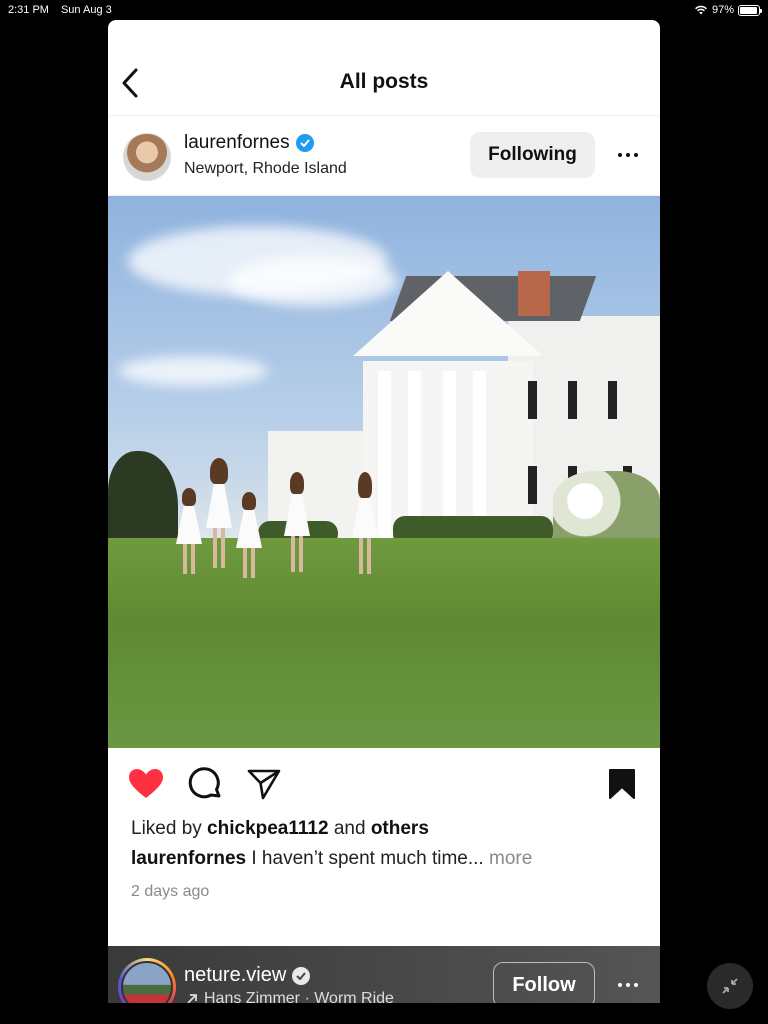 This screenshot has width=768, height=1024. Describe the element at coordinates (237, 143) in the screenshot. I see `post-username: laurenfornes` at that location.